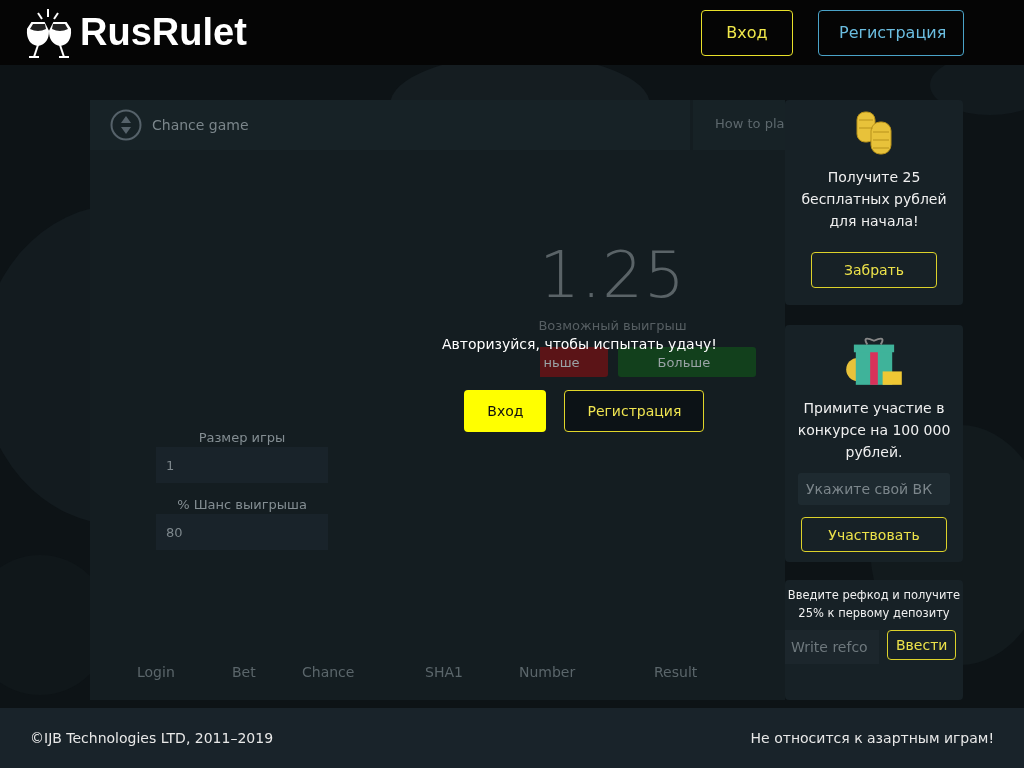 This screenshot has width=1024, height=768. I want to click on submit-button: Ввести, so click(922, 645).